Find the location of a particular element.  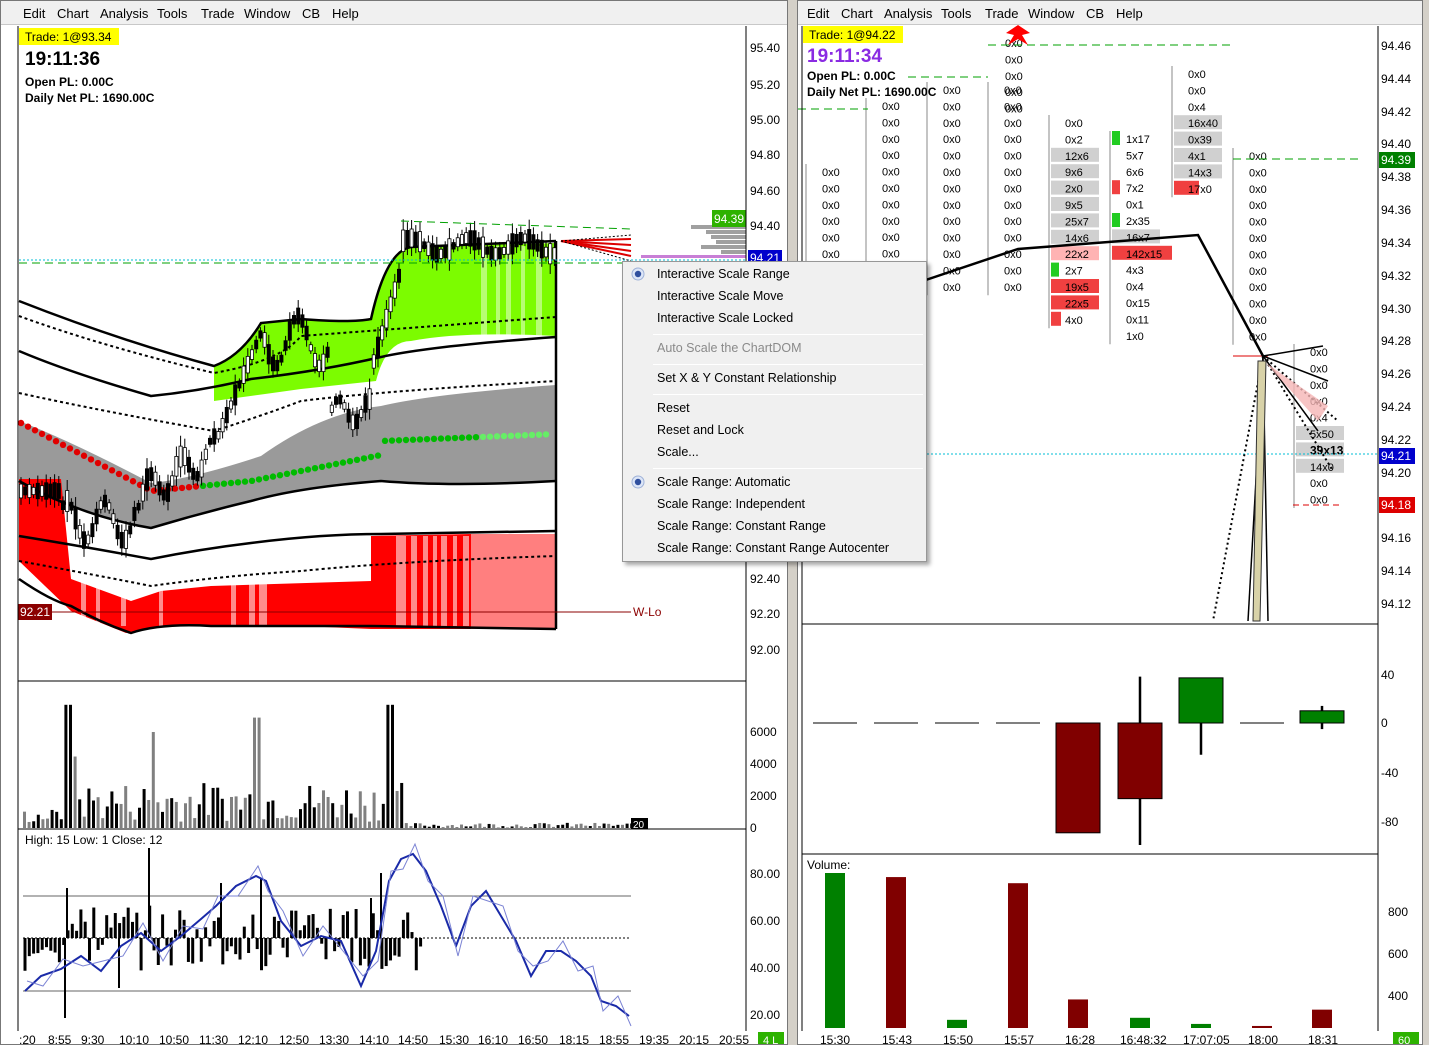

menu-item-reset: Reset is located at coordinates (673, 408).